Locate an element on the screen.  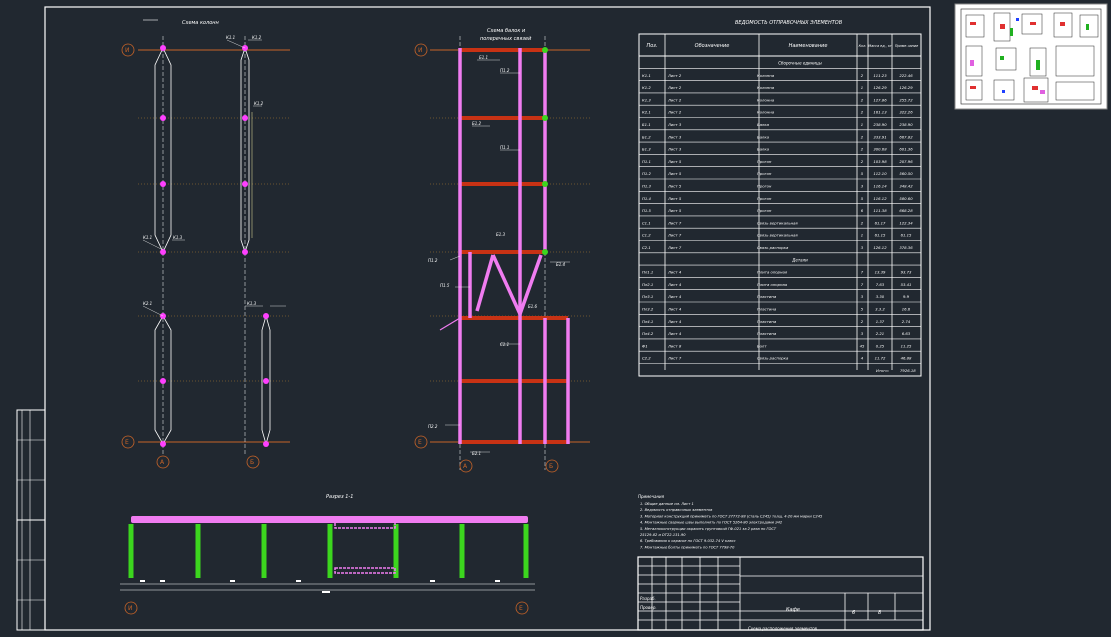
table-cell-pos: П1.4 is located at coordinates (646, 198).